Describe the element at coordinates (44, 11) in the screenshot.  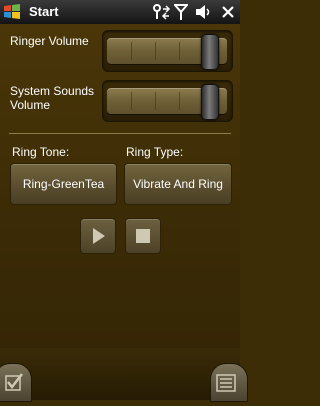
I see `start-title: Start` at that location.